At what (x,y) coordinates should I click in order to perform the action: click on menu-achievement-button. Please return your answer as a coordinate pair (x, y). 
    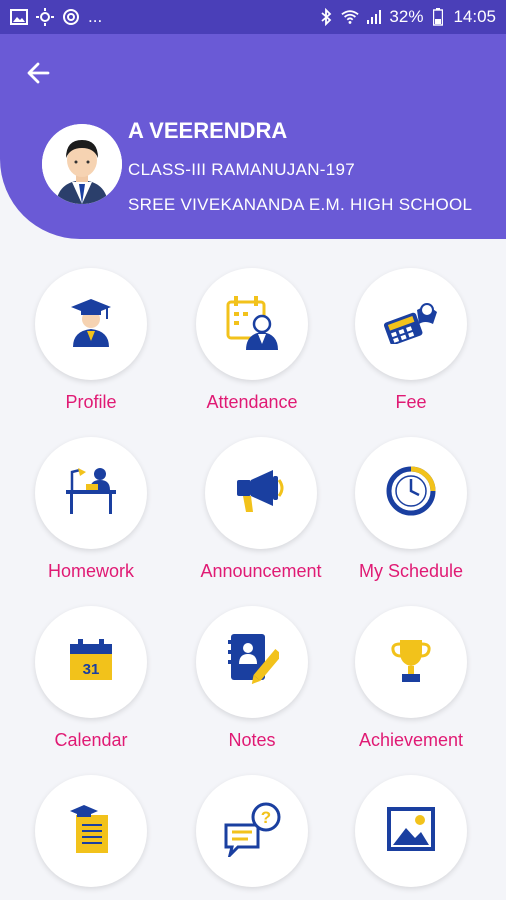
    Looking at the image, I should click on (411, 662).